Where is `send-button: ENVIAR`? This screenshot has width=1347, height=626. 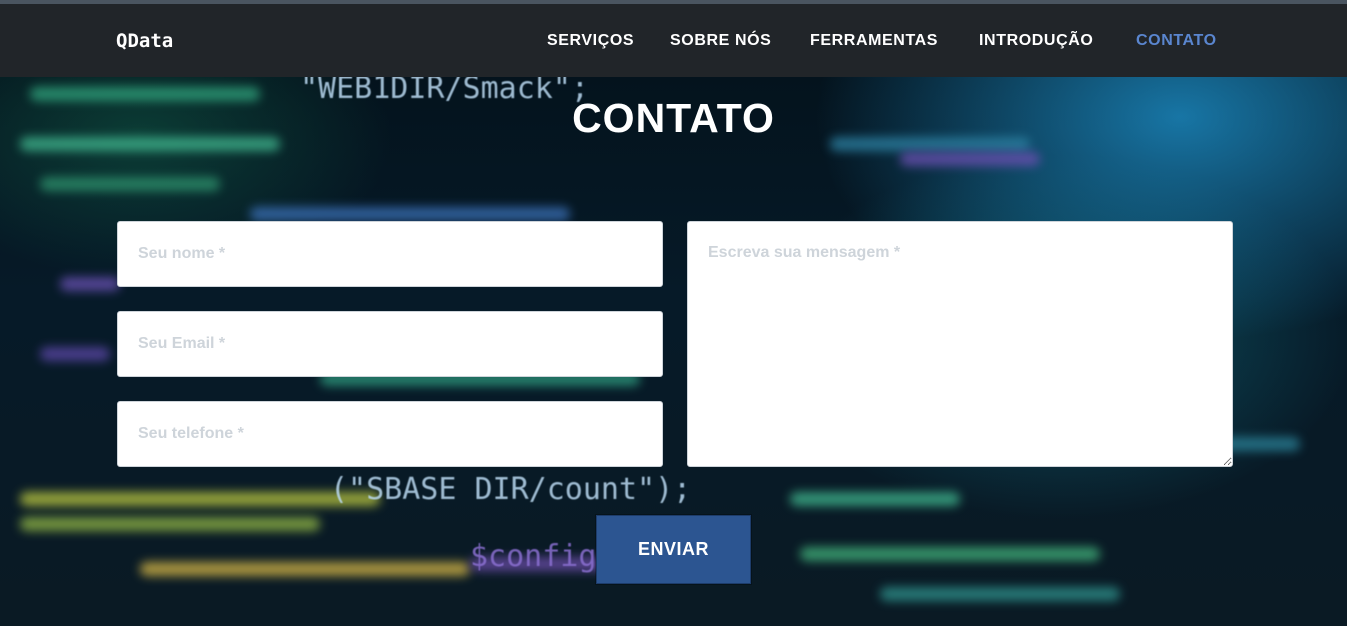 send-button: ENVIAR is located at coordinates (673, 549).